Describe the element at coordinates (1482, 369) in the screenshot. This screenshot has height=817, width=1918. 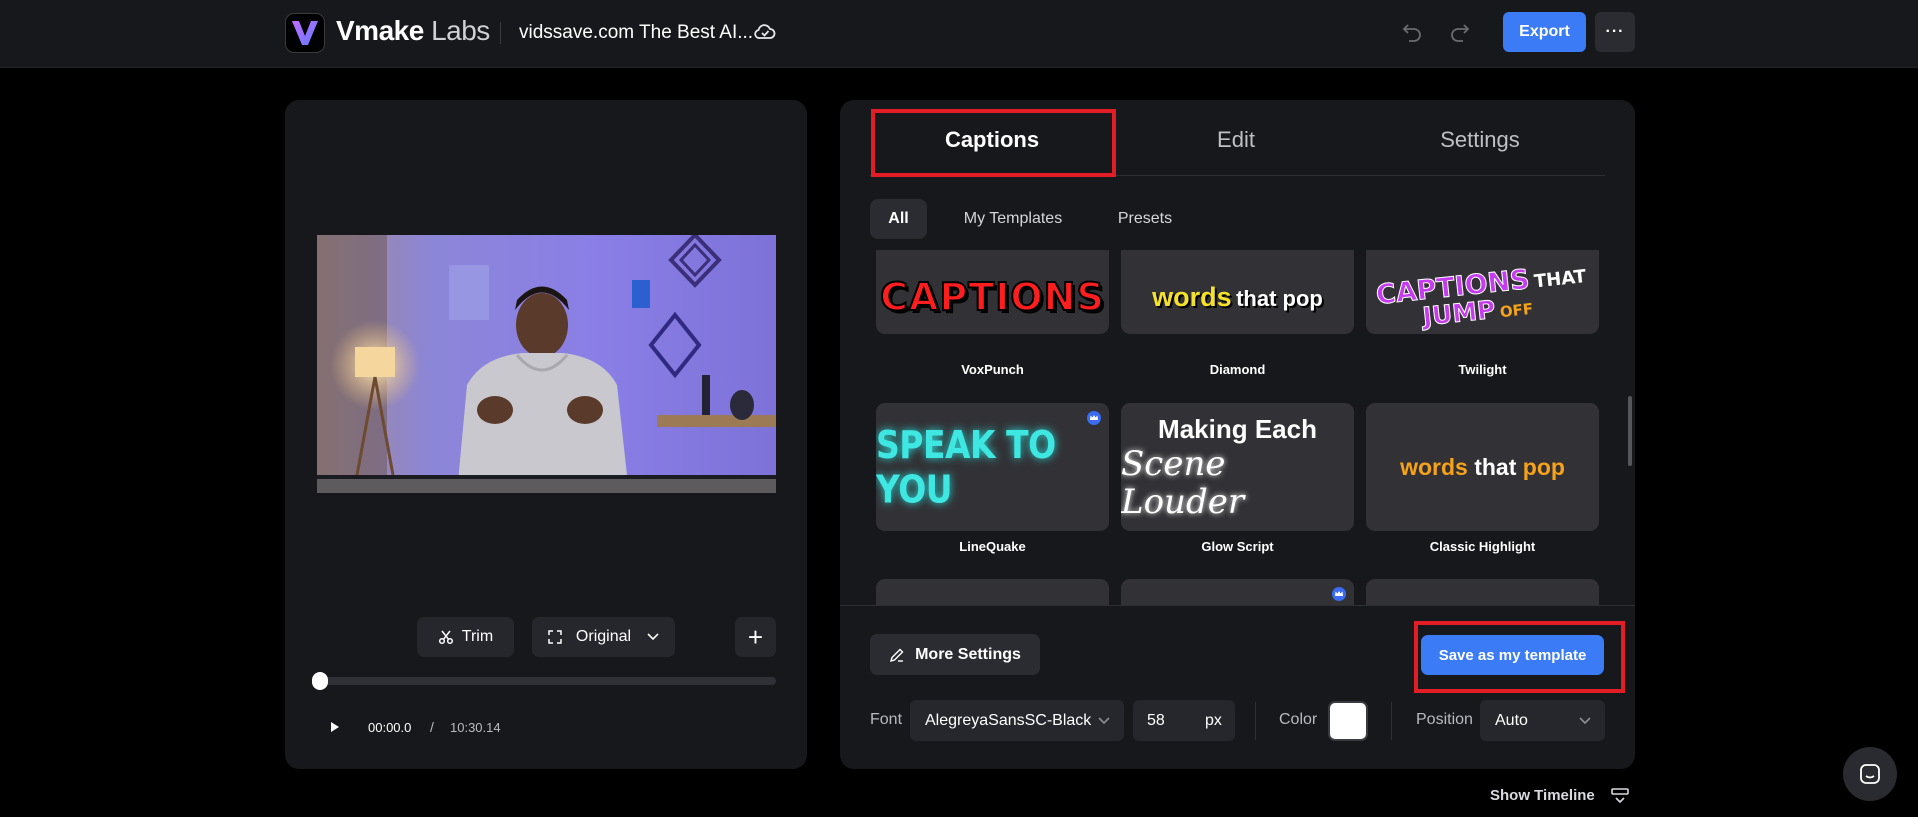
I see `template-name: Twilight` at that location.